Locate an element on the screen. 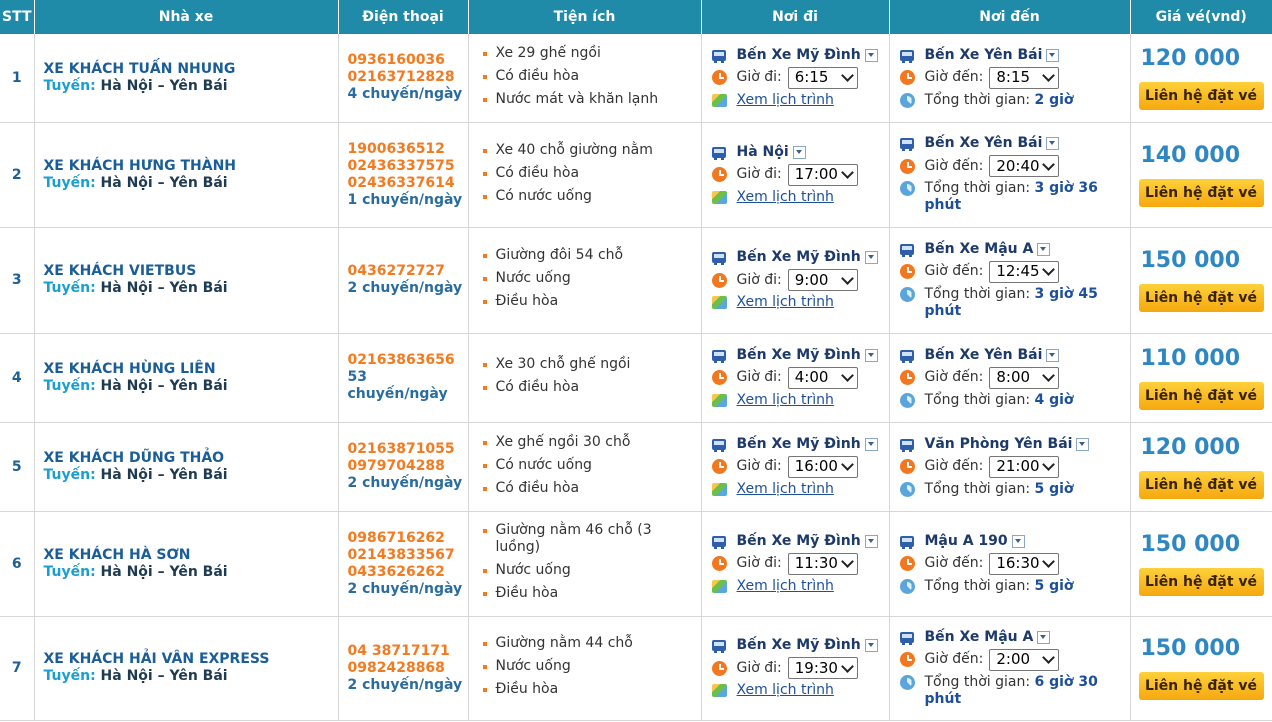 The width and height of the screenshot is (1272, 722). company-name: XE KHÁCH VIETBUS is located at coordinates (191, 271).